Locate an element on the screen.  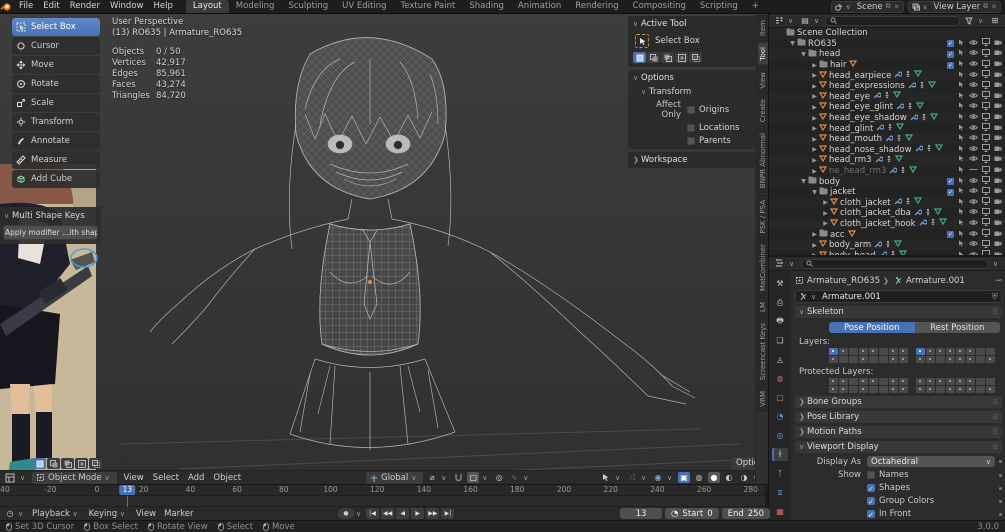
overlays-icon: ◉ is located at coordinates (658, 477).